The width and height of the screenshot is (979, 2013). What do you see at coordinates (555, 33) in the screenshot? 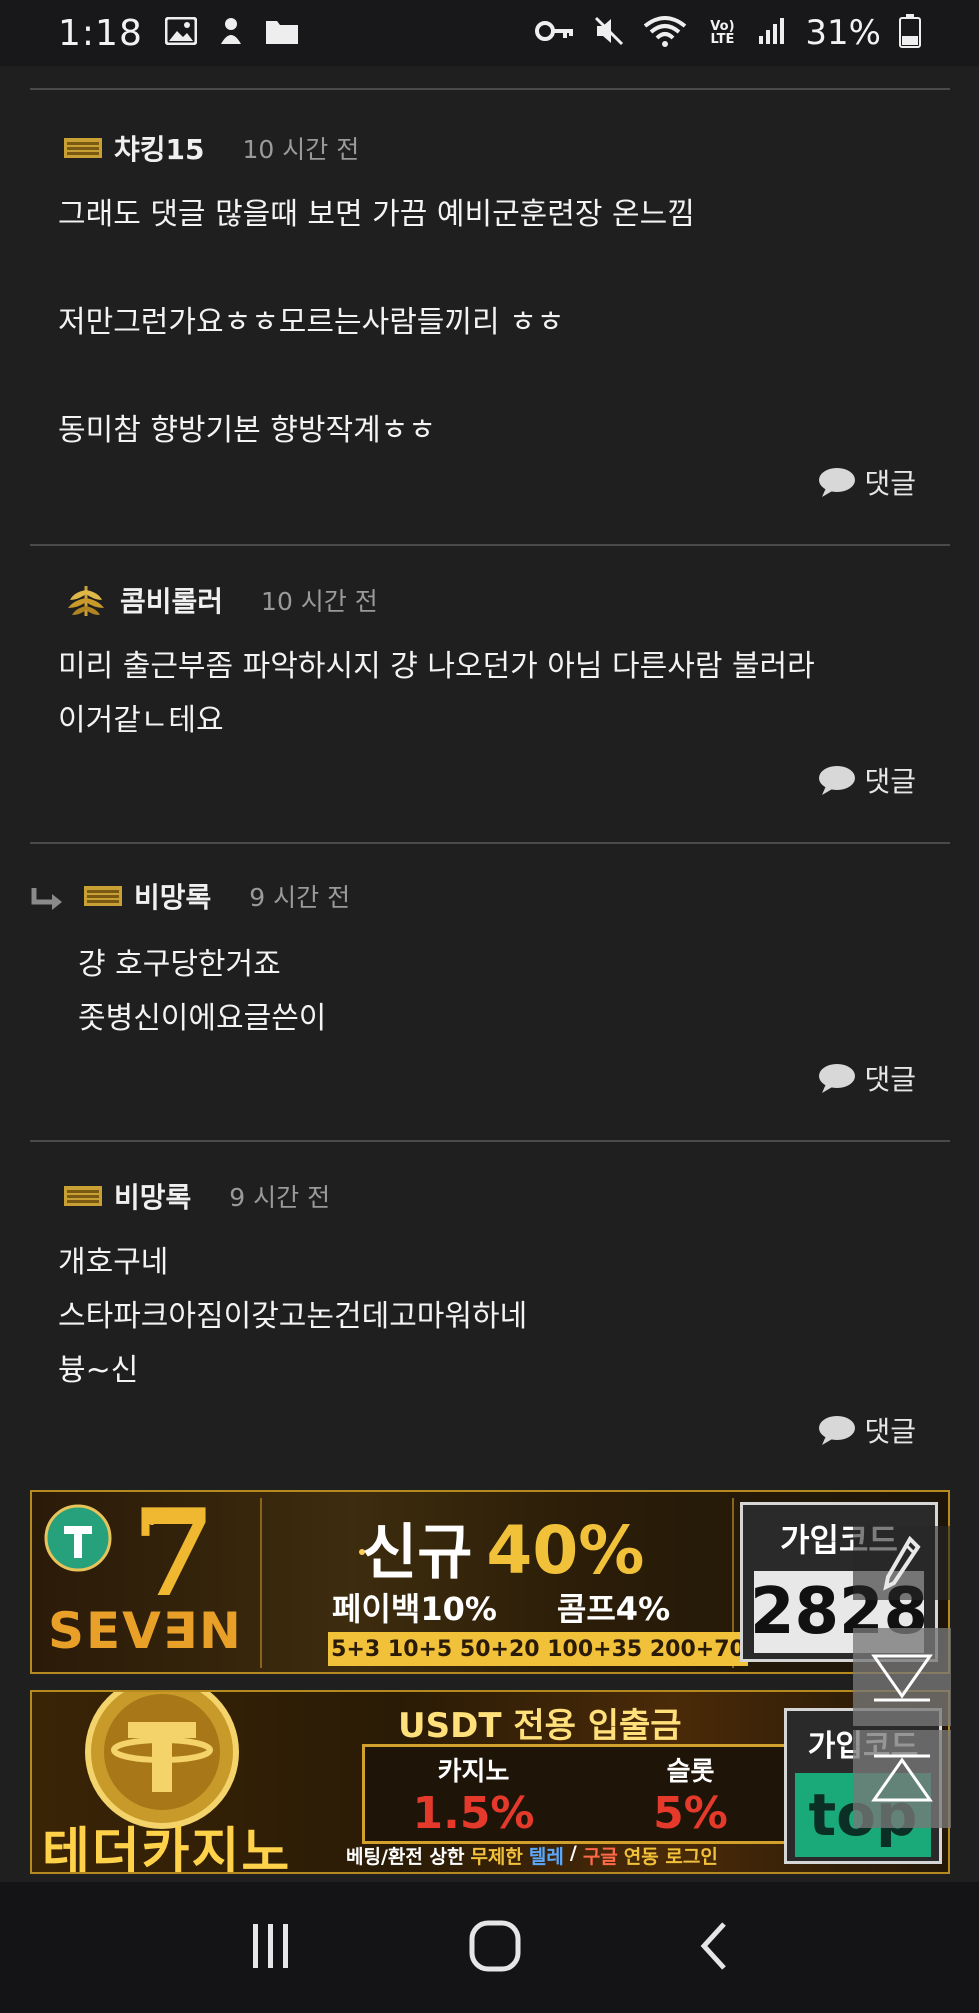
I see `key-icon` at bounding box center [555, 33].